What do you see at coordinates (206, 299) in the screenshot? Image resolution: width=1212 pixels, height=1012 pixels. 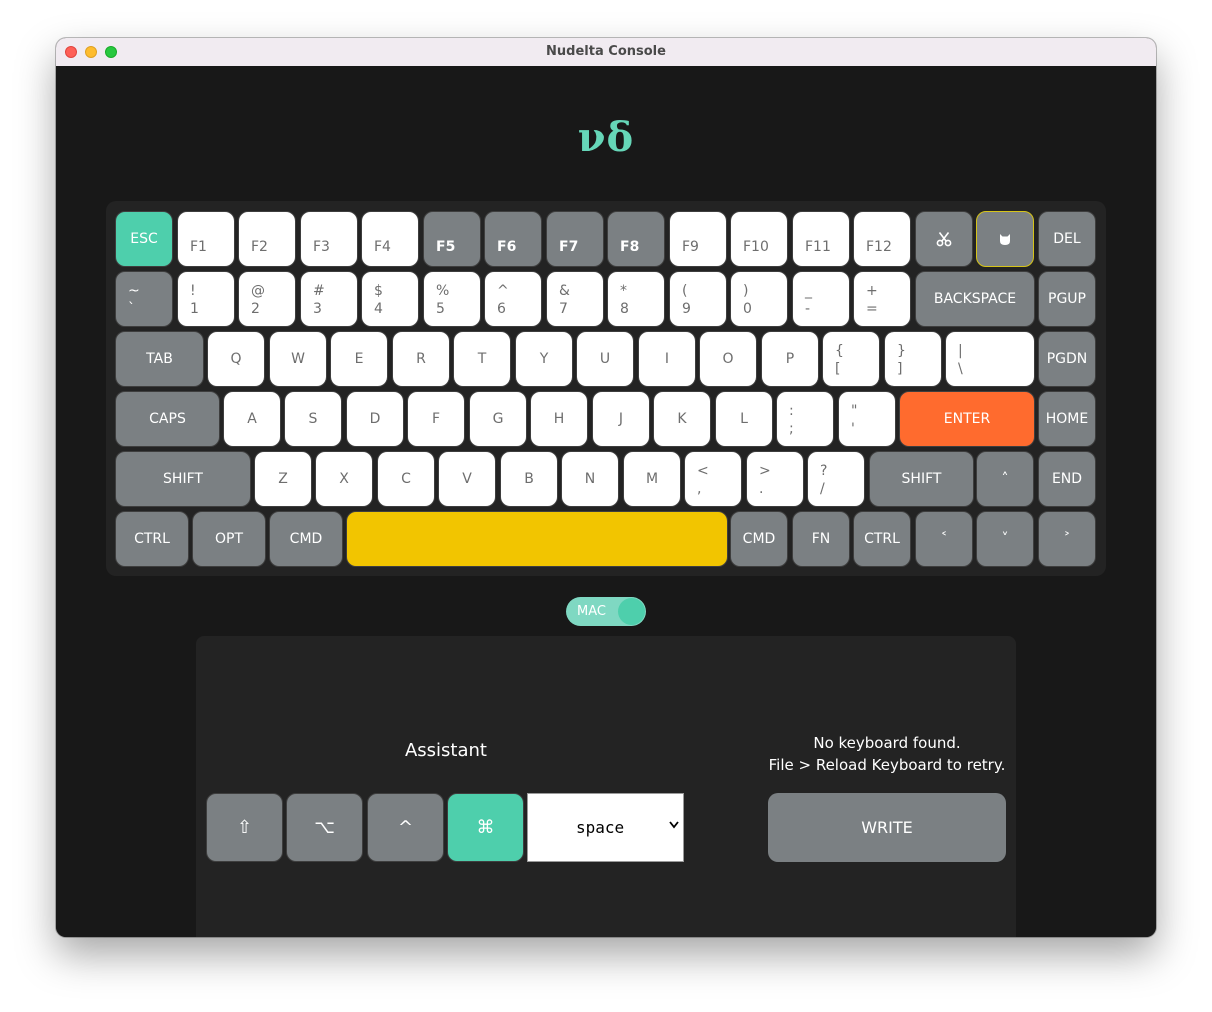 I see `key-1: ! 1` at bounding box center [206, 299].